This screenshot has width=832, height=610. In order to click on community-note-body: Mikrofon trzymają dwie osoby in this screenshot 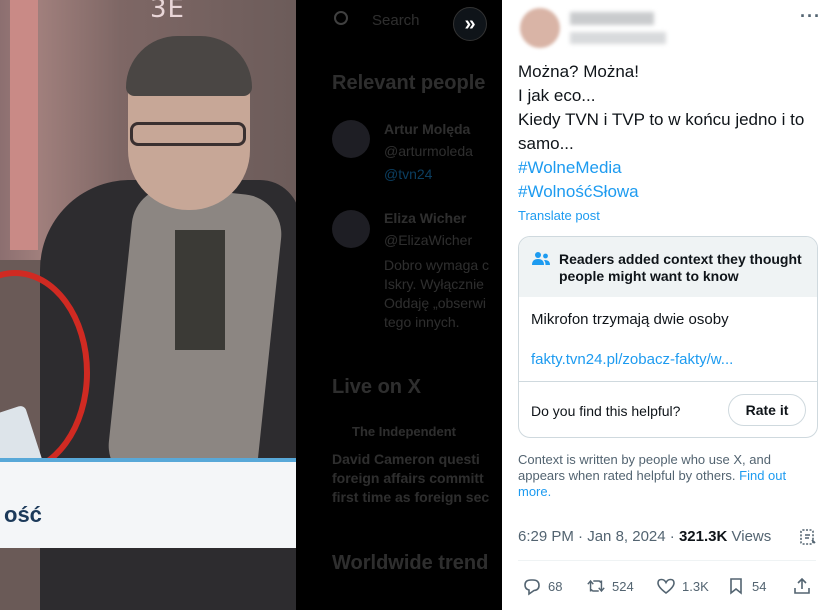, I will do `click(630, 319)`.